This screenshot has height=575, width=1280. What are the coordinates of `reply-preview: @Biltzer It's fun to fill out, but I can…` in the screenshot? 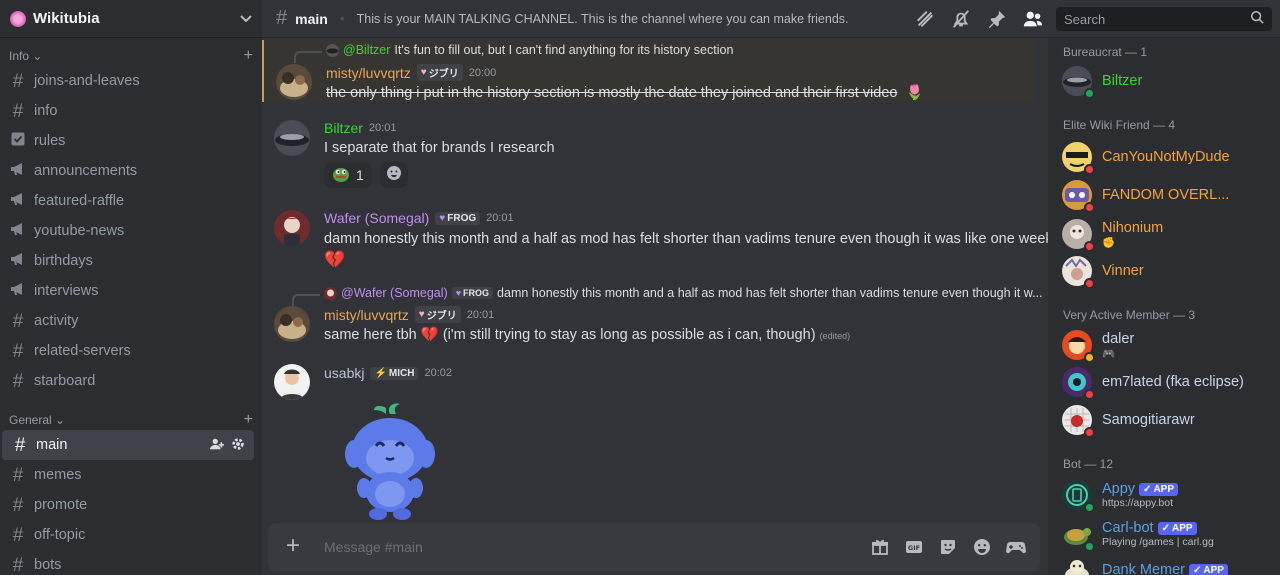 It's located at (513, 53).